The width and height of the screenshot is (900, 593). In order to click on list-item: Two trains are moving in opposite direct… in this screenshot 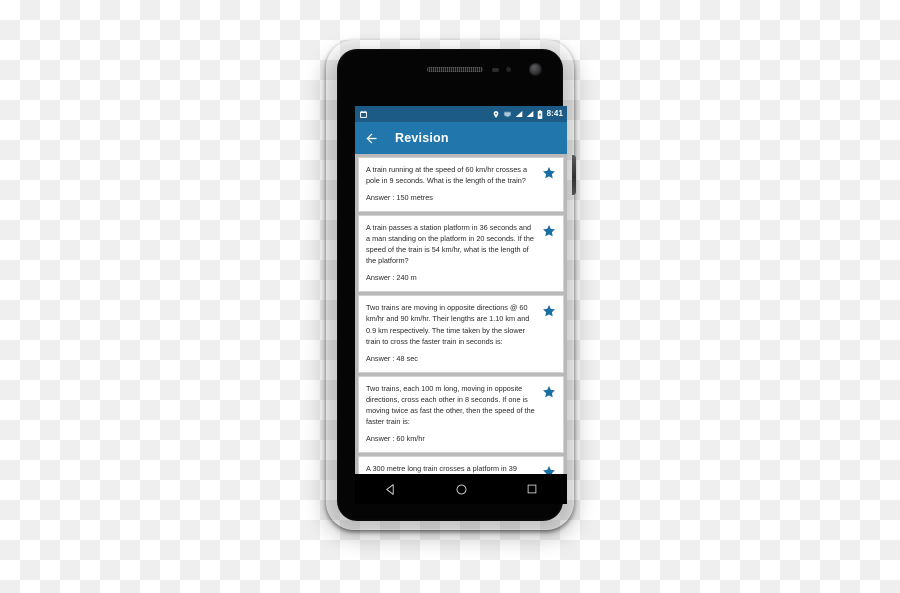, I will do `click(461, 334)`.